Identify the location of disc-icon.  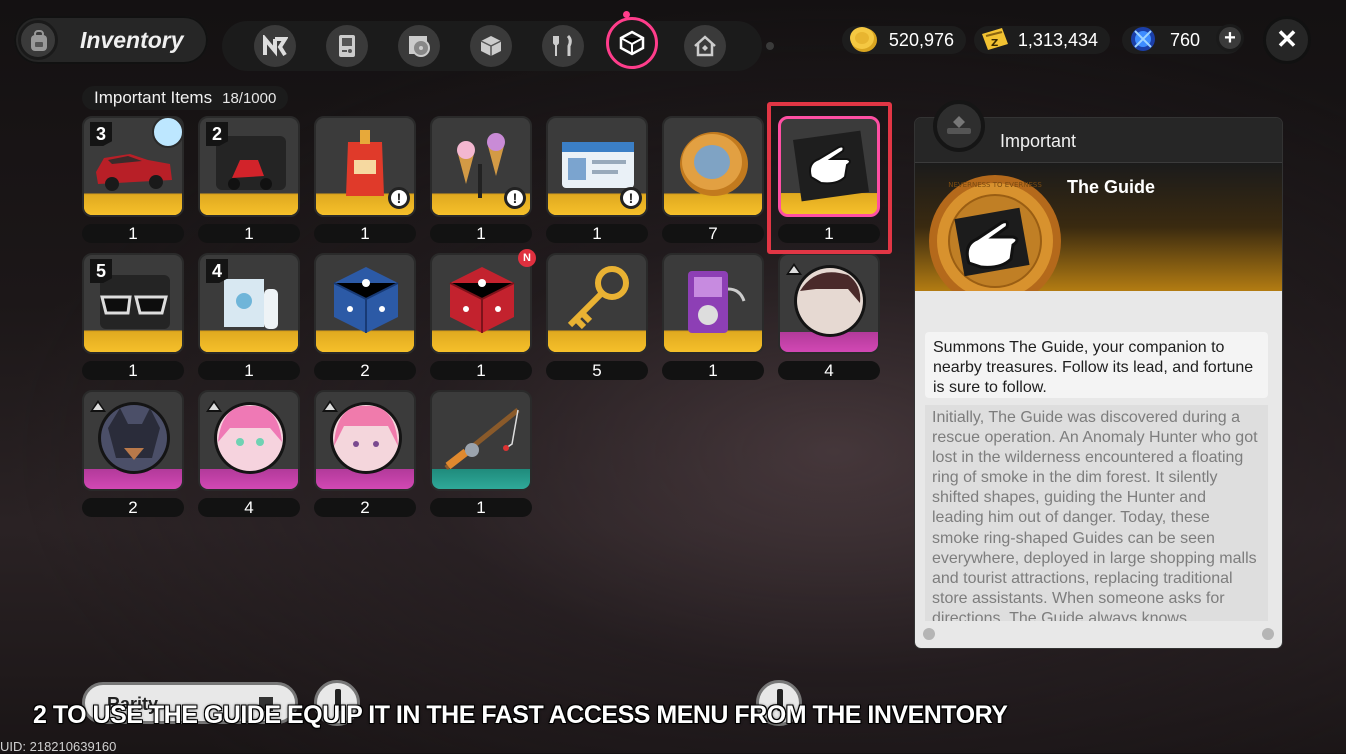
(419, 46).